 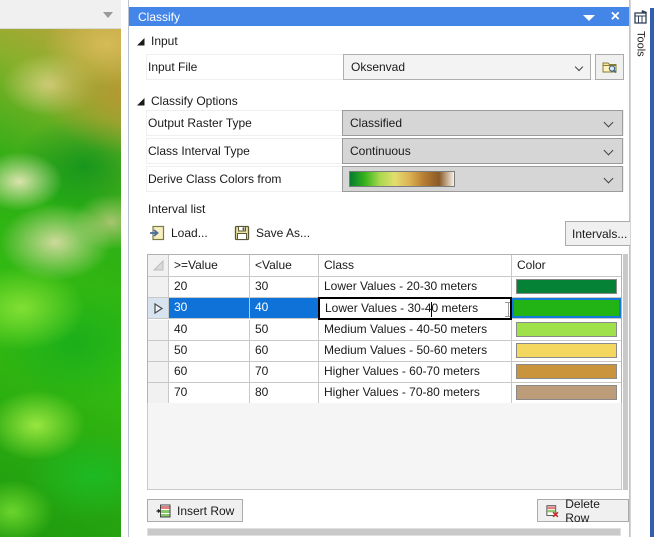 I want to click on derive-class-colors-dropdown, so click(x=482, y=179).